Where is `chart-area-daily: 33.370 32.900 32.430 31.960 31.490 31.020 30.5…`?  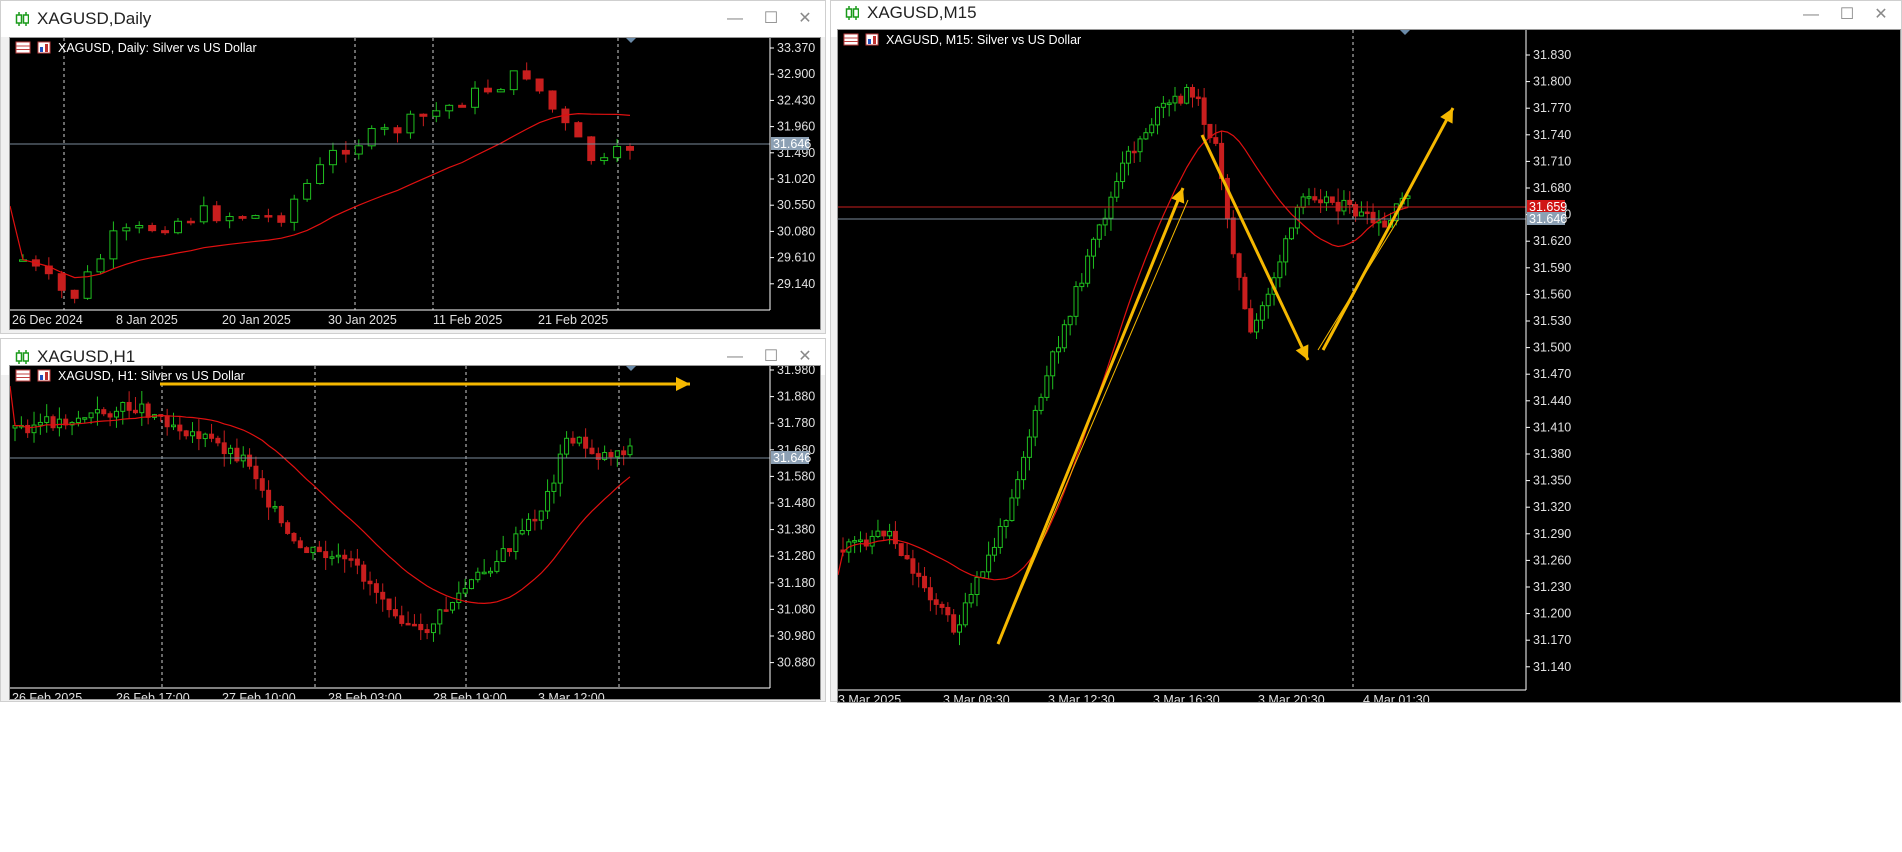 chart-area-daily: 33.370 32.900 32.430 31.960 31.490 31.020 30.5… is located at coordinates (415, 183).